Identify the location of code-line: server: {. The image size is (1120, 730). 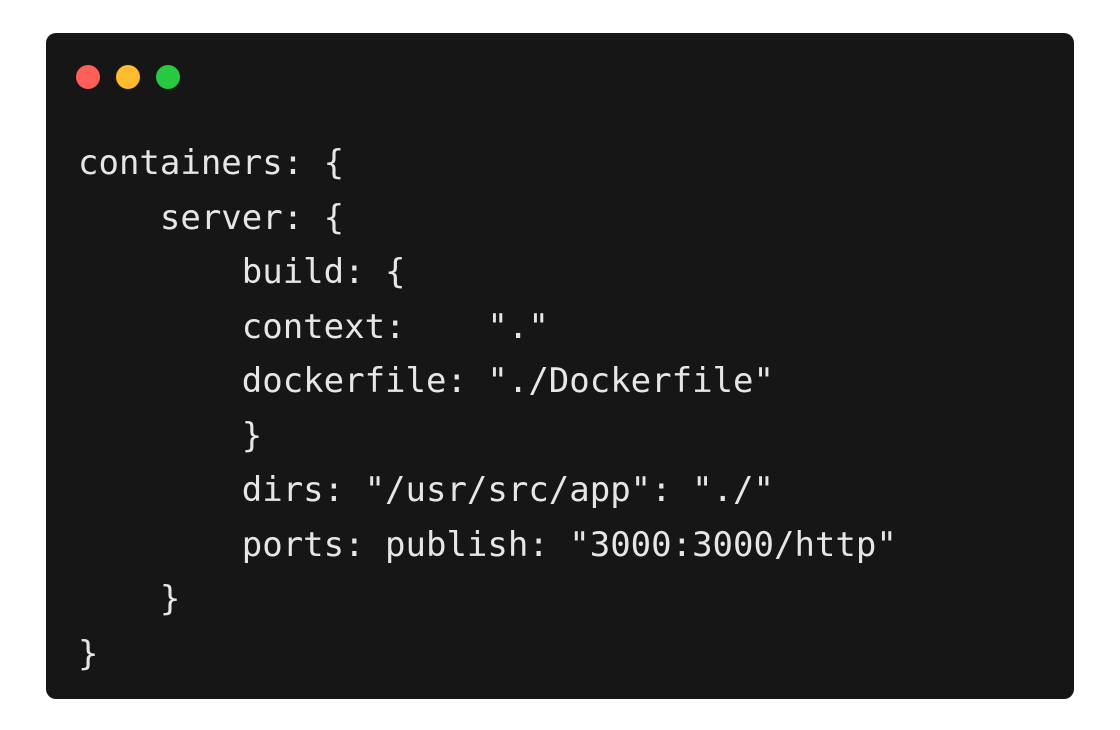
(211, 217).